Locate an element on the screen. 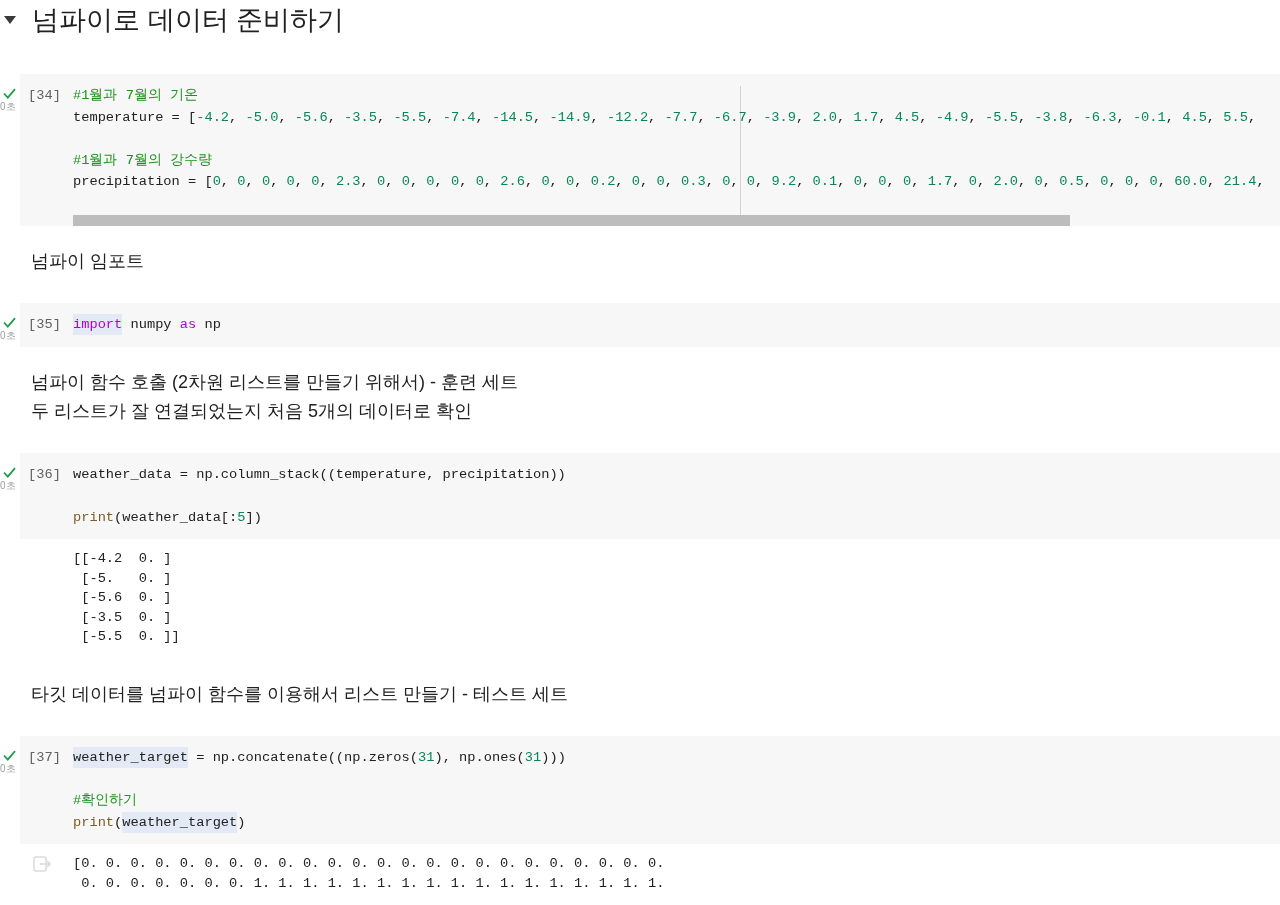 The width and height of the screenshot is (1280, 905). execution-count: [34] is located at coordinates (44, 96).